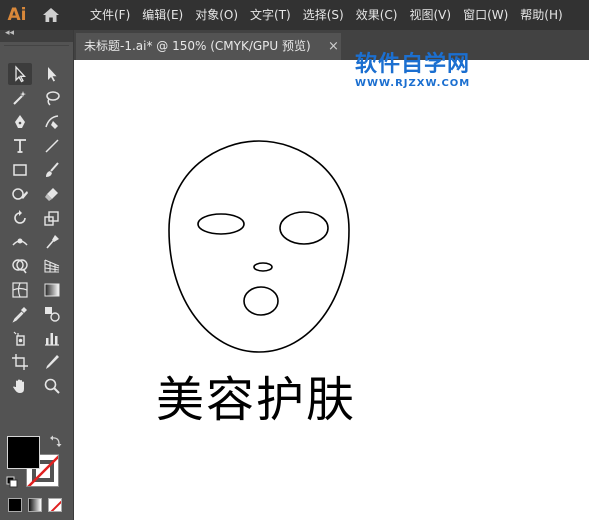 The height and width of the screenshot is (520, 589). I want to click on site-watermark: 软件自学网 WWW.RJZXW.COM, so click(430, 71).